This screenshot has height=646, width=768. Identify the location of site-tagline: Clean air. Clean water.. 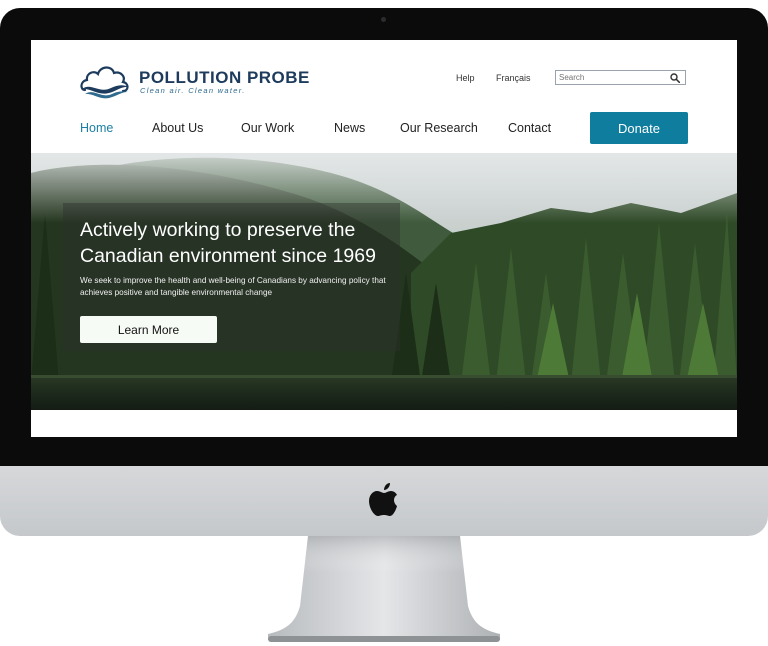
(193, 90).